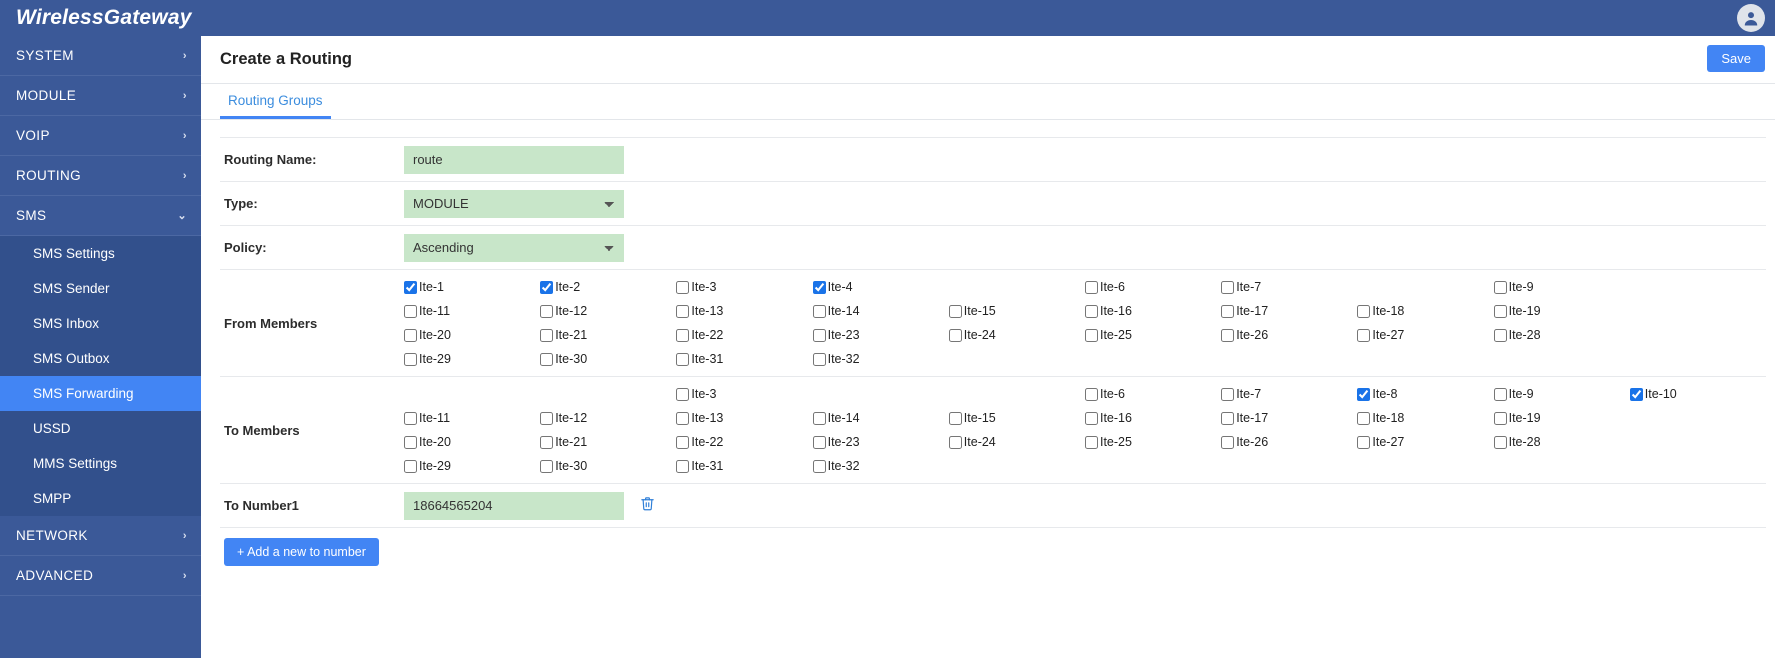  I want to click on sidebar-item-ussd: USSD, so click(100, 428).